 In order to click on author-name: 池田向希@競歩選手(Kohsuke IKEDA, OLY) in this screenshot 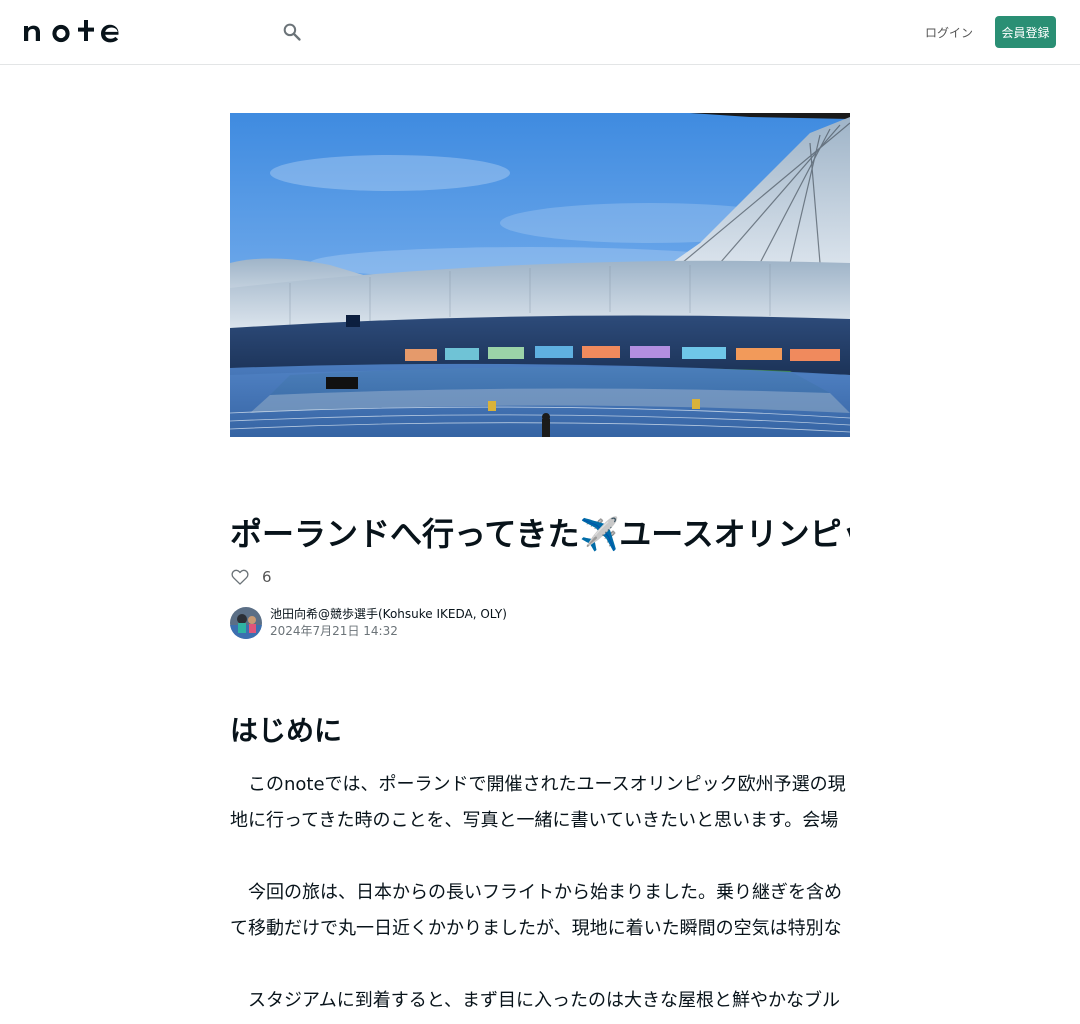, I will do `click(388, 614)`.